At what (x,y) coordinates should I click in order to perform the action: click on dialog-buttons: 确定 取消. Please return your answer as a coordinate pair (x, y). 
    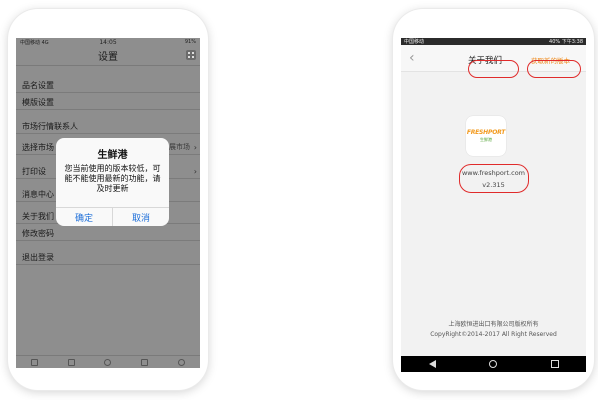
    Looking at the image, I should click on (112, 216).